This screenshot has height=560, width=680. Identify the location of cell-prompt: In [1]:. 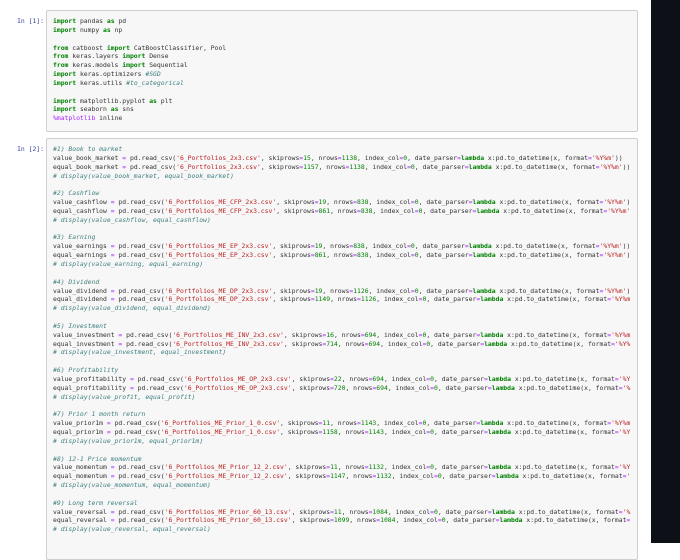
(30, 21).